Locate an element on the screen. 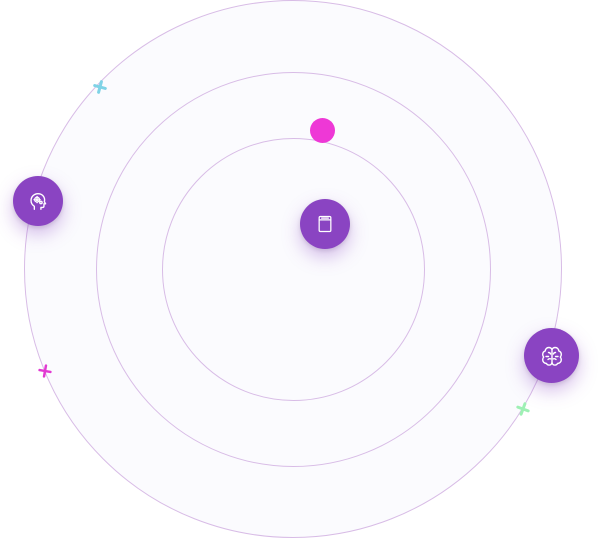 This screenshot has width=602, height=538. head-with-gears-badge is located at coordinates (38, 201).